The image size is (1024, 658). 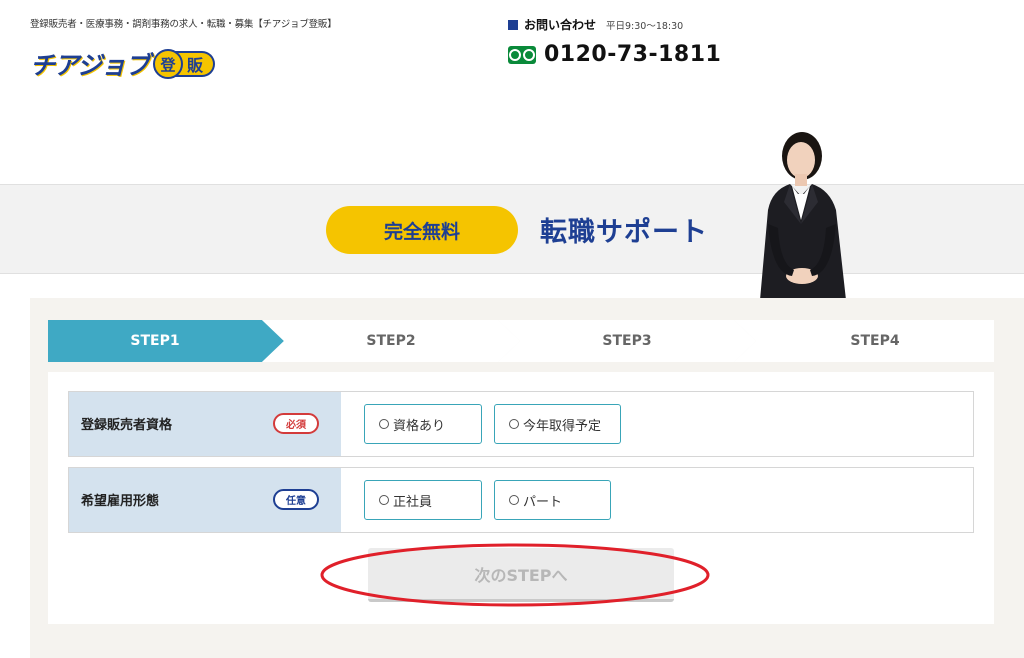 What do you see at coordinates (522, 54) in the screenshot?
I see `freedial-icon` at bounding box center [522, 54].